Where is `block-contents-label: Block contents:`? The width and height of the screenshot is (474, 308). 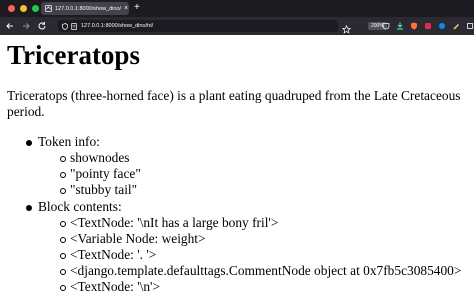 block-contents-label: Block contents: is located at coordinates (80, 206).